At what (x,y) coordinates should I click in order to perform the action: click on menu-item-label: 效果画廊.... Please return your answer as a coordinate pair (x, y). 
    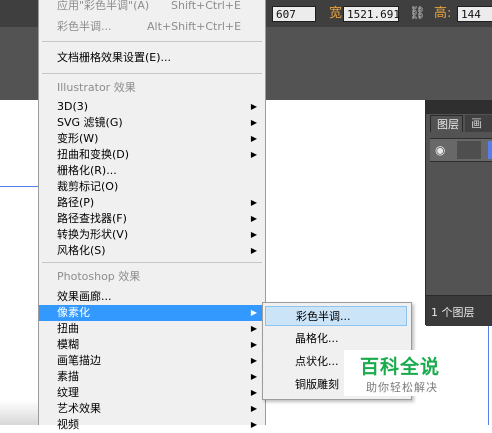
    Looking at the image, I should click on (84, 296).